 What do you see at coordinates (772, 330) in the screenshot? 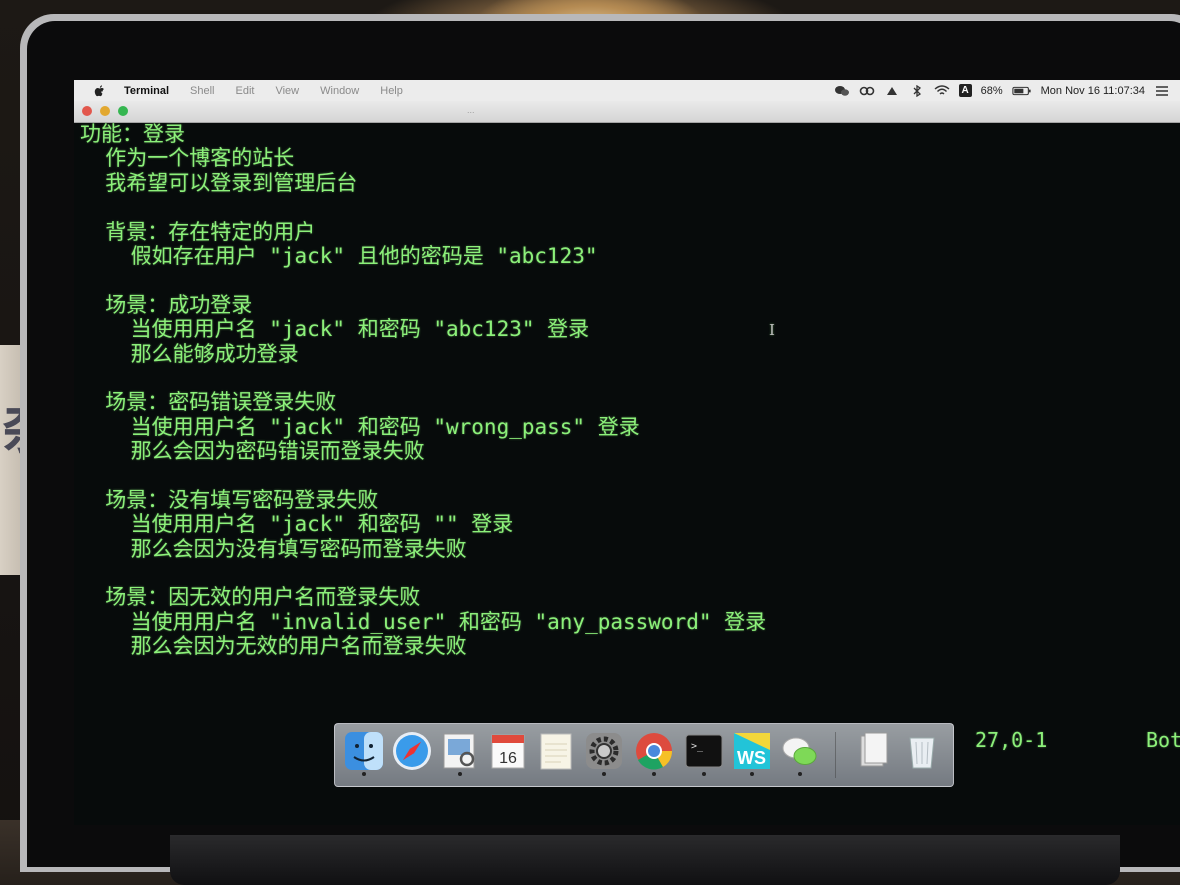
I see `text-cursor-icon: I` at bounding box center [772, 330].